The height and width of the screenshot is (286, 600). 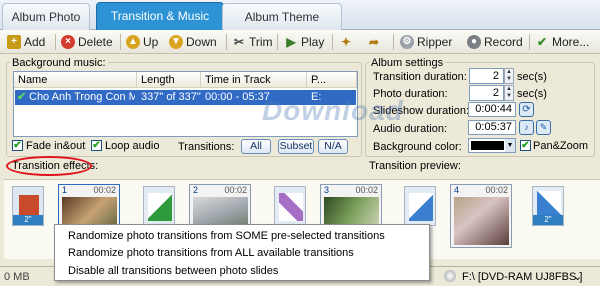 I want to click on tab-album-photo: Album Photo, so click(x=46, y=16).